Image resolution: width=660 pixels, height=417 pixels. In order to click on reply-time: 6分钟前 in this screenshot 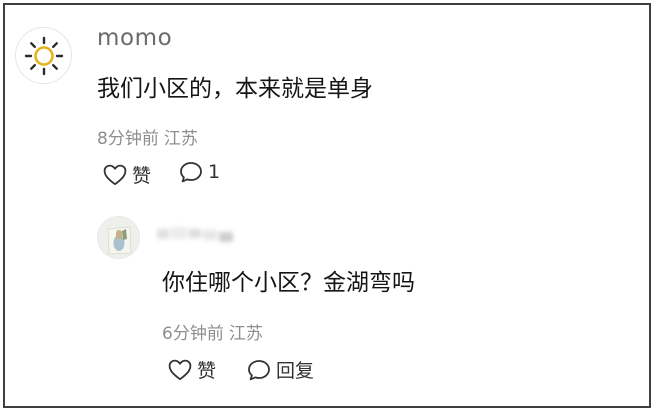, I will do `click(193, 334)`.